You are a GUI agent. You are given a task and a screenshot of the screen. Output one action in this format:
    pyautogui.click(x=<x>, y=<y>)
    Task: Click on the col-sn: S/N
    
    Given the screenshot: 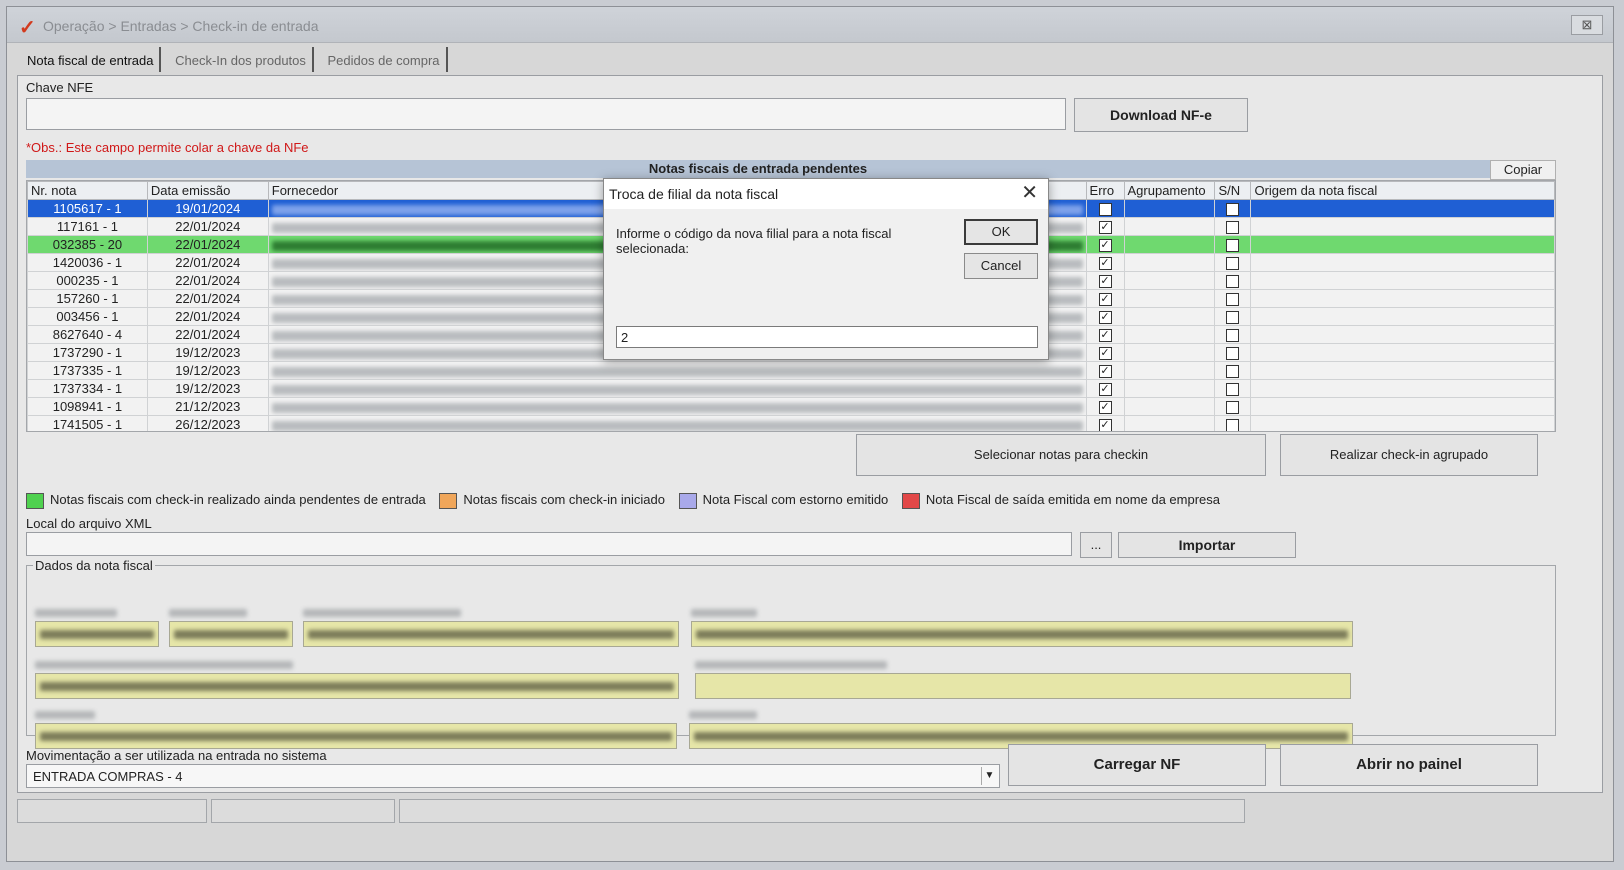 What is the action you would take?
    pyautogui.click(x=1233, y=190)
    